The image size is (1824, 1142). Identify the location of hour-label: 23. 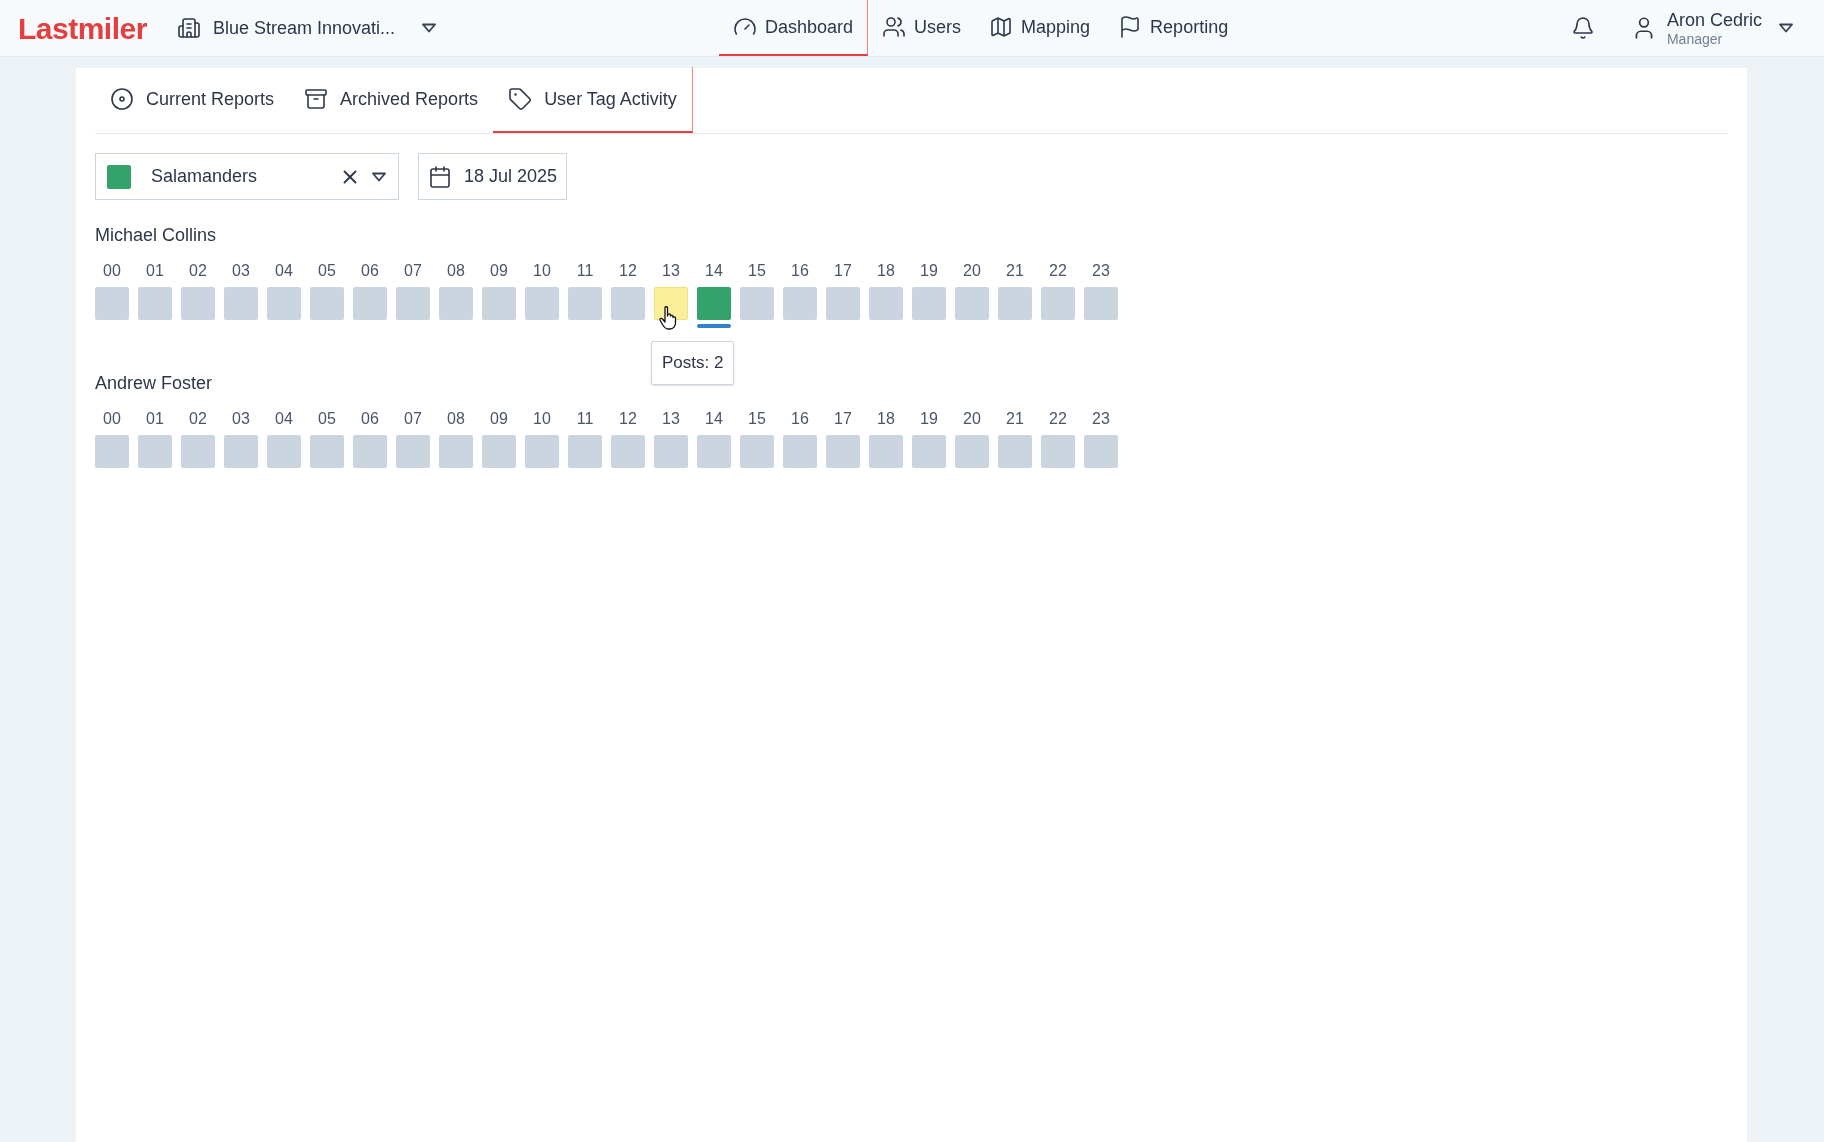
(1101, 271).